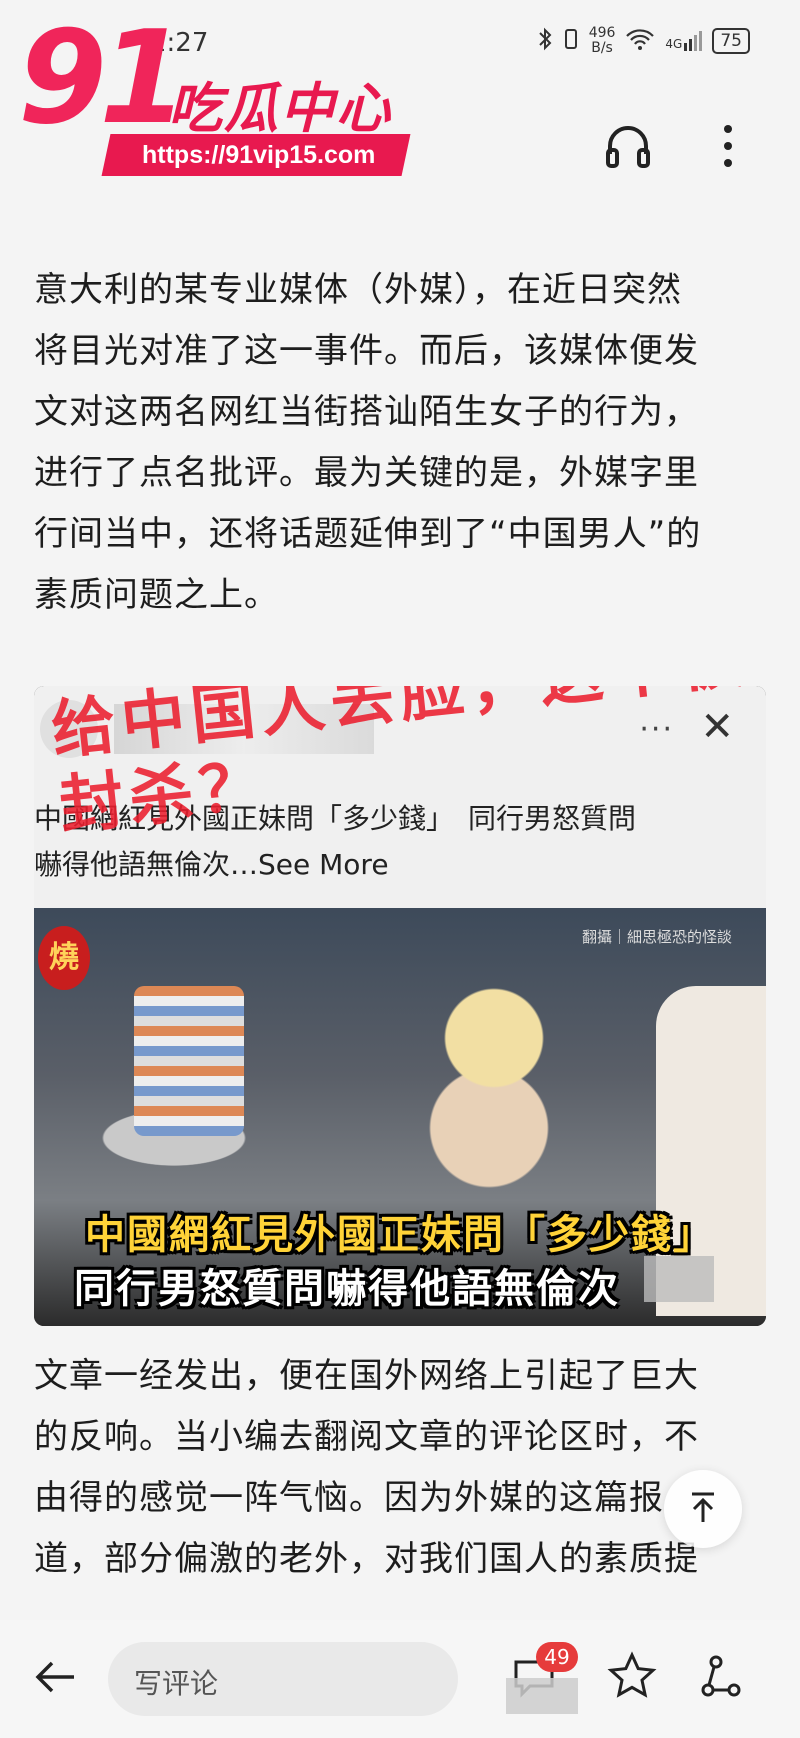  What do you see at coordinates (176, 1683) in the screenshot?
I see `comment-placeholder: 写评论` at bounding box center [176, 1683].